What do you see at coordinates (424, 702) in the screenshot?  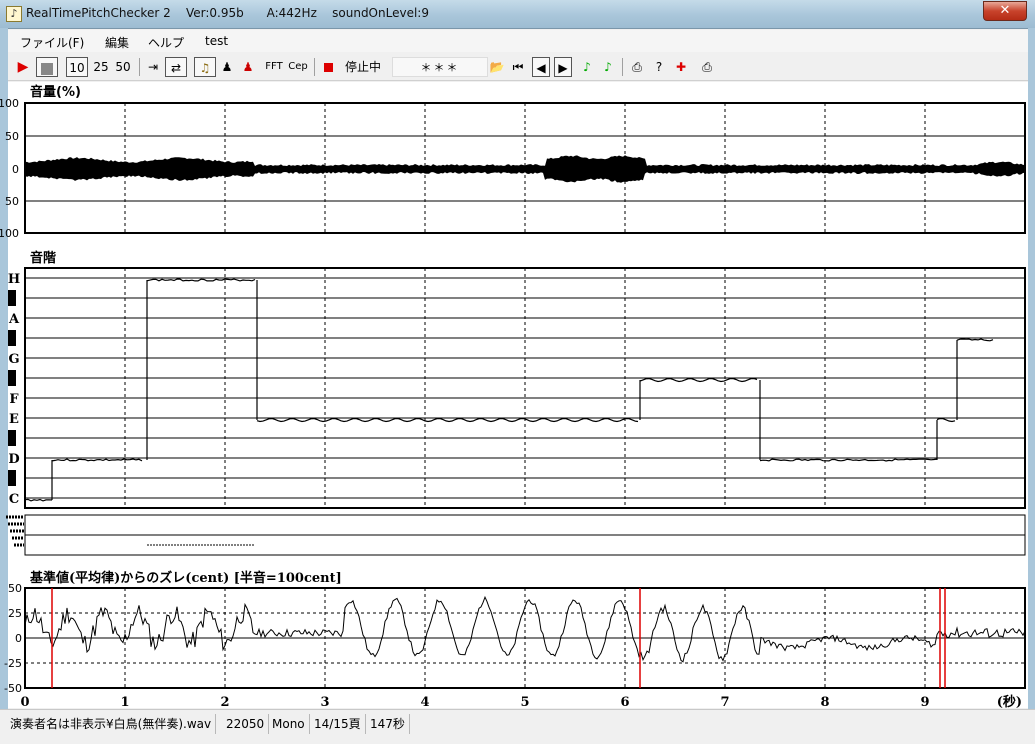 I see `time-tick: 4` at bounding box center [424, 702].